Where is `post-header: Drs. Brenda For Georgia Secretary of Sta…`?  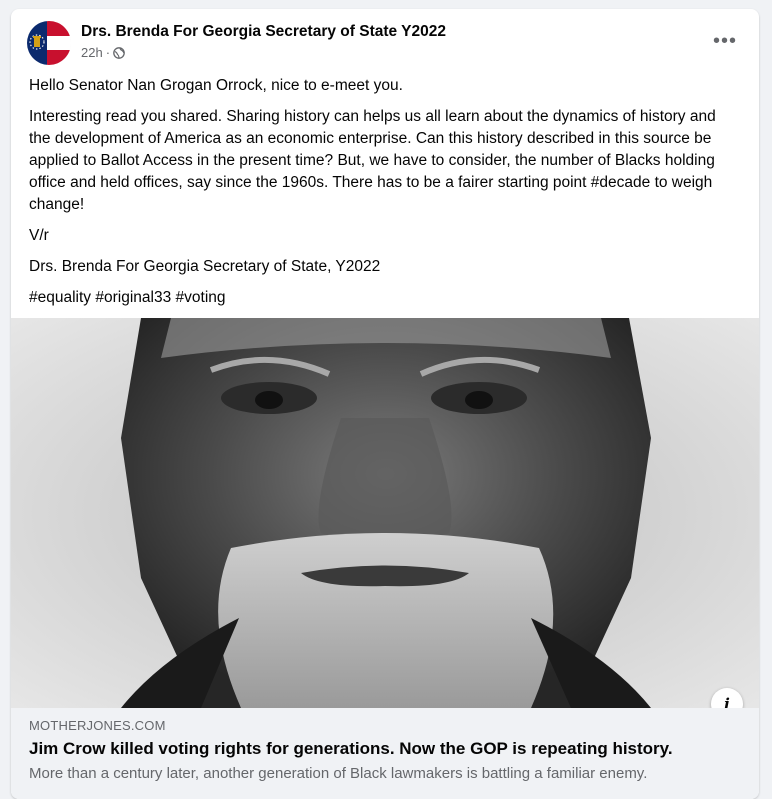
post-header: Drs. Brenda For Georgia Secretary of Sta… is located at coordinates (385, 40).